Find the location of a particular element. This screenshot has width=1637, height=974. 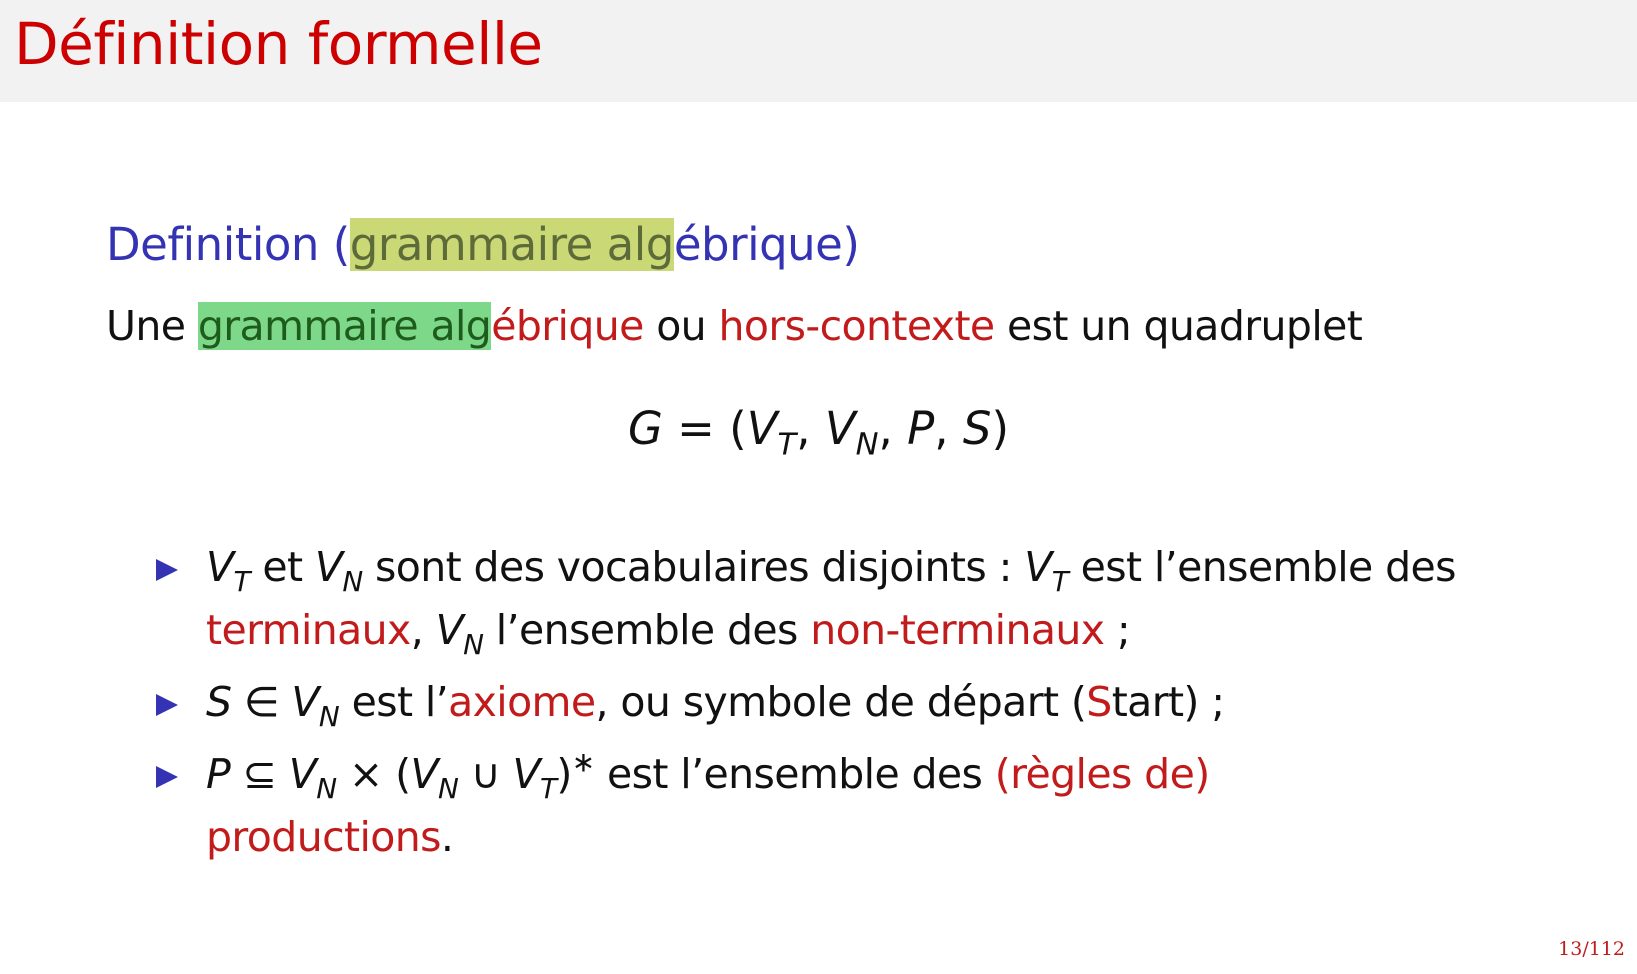

formula-G: G is located at coordinates (645, 428).